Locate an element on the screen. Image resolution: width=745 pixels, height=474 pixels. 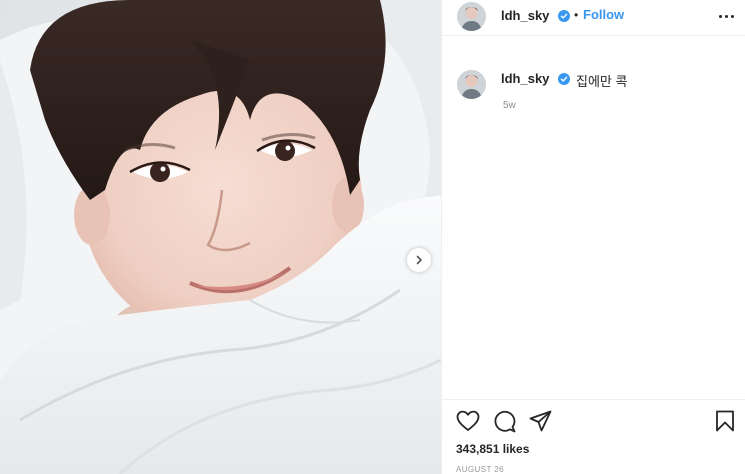
likes-count: 343,851 likes is located at coordinates (492, 449).